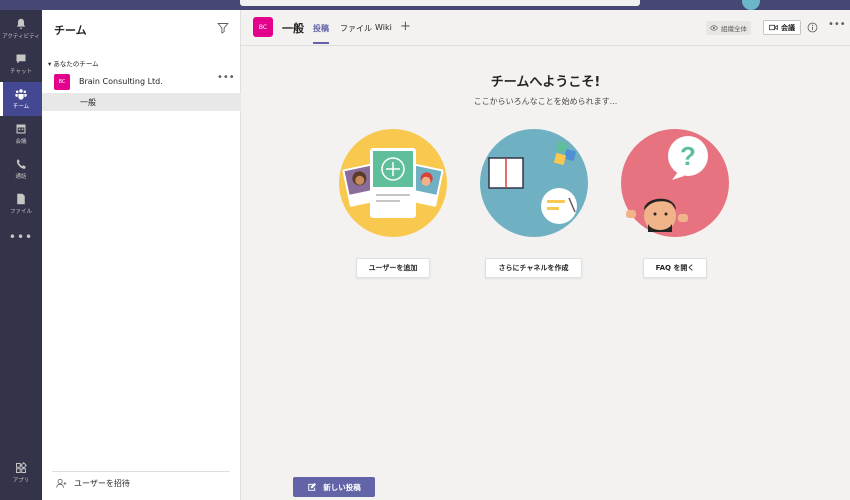 This screenshot has width=850, height=500. I want to click on welcome-title: チームへようこそ!, so click(545, 82).